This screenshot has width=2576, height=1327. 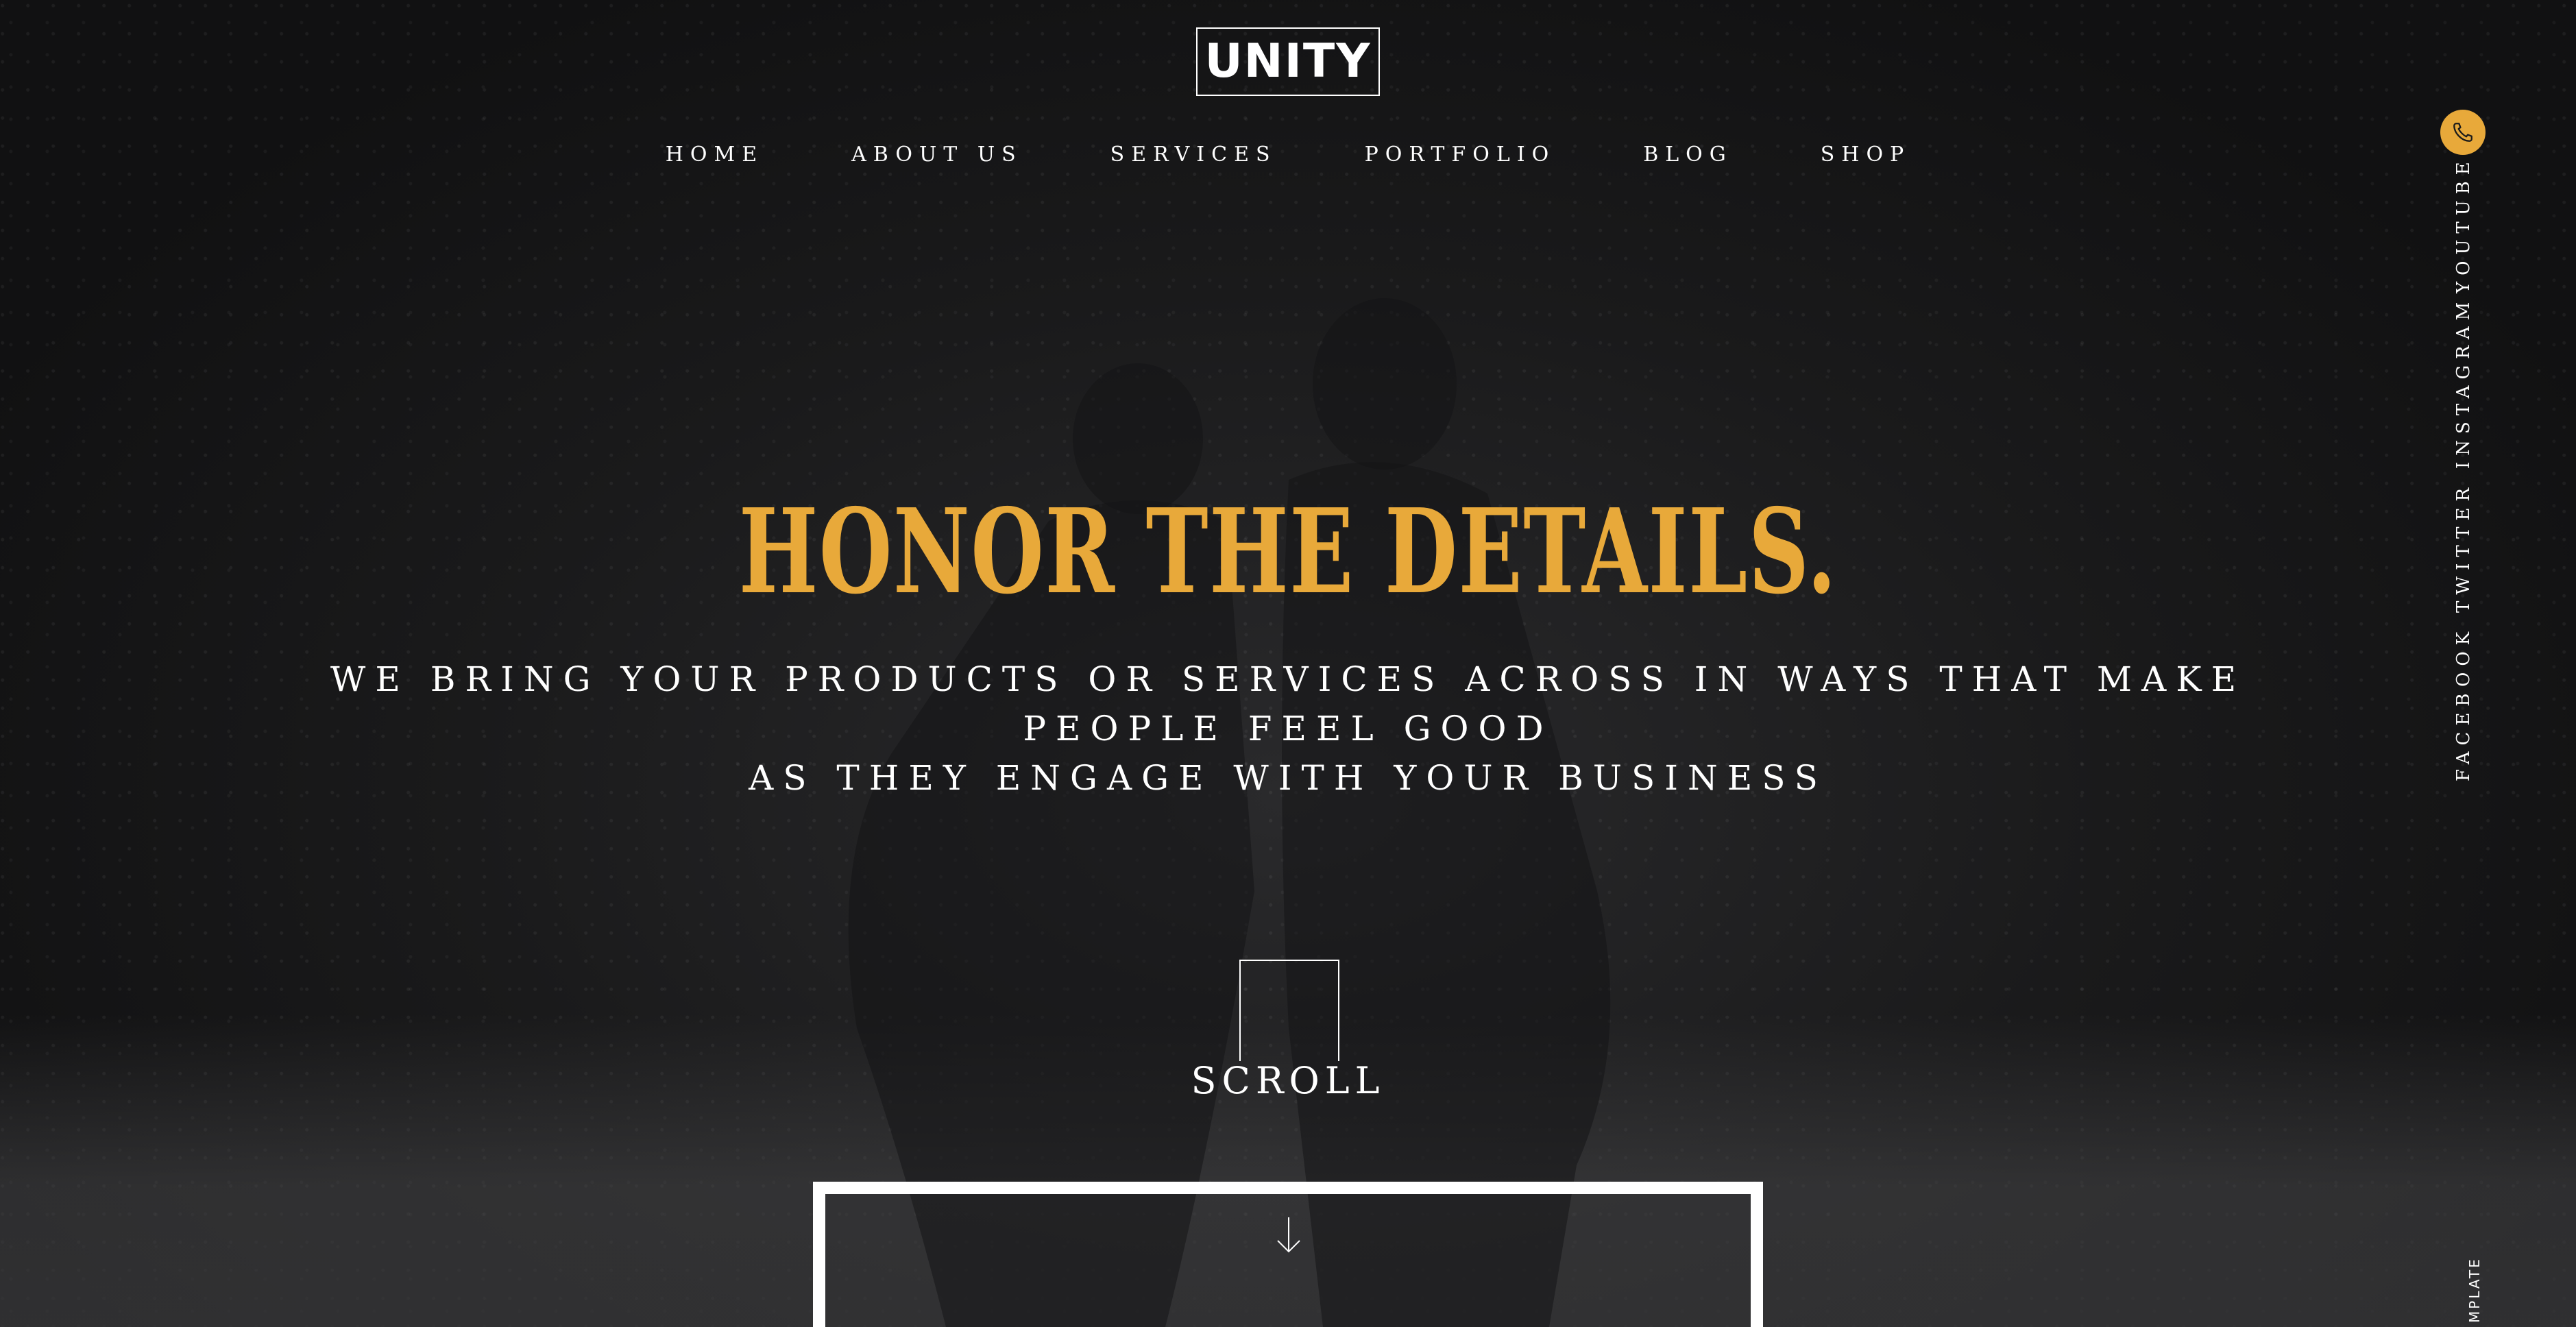 What do you see at coordinates (1288, 1080) in the screenshot?
I see `scroll-label: SCROLL` at bounding box center [1288, 1080].